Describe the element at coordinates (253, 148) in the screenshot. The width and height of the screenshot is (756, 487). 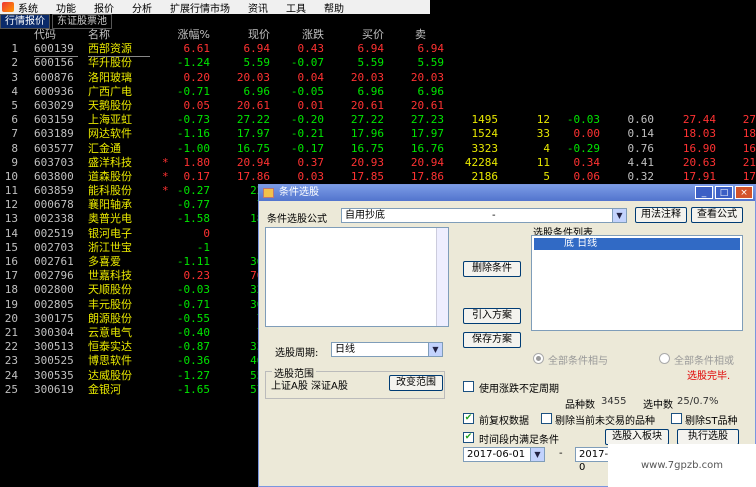
I see `cell-cur: 16.75` at that location.